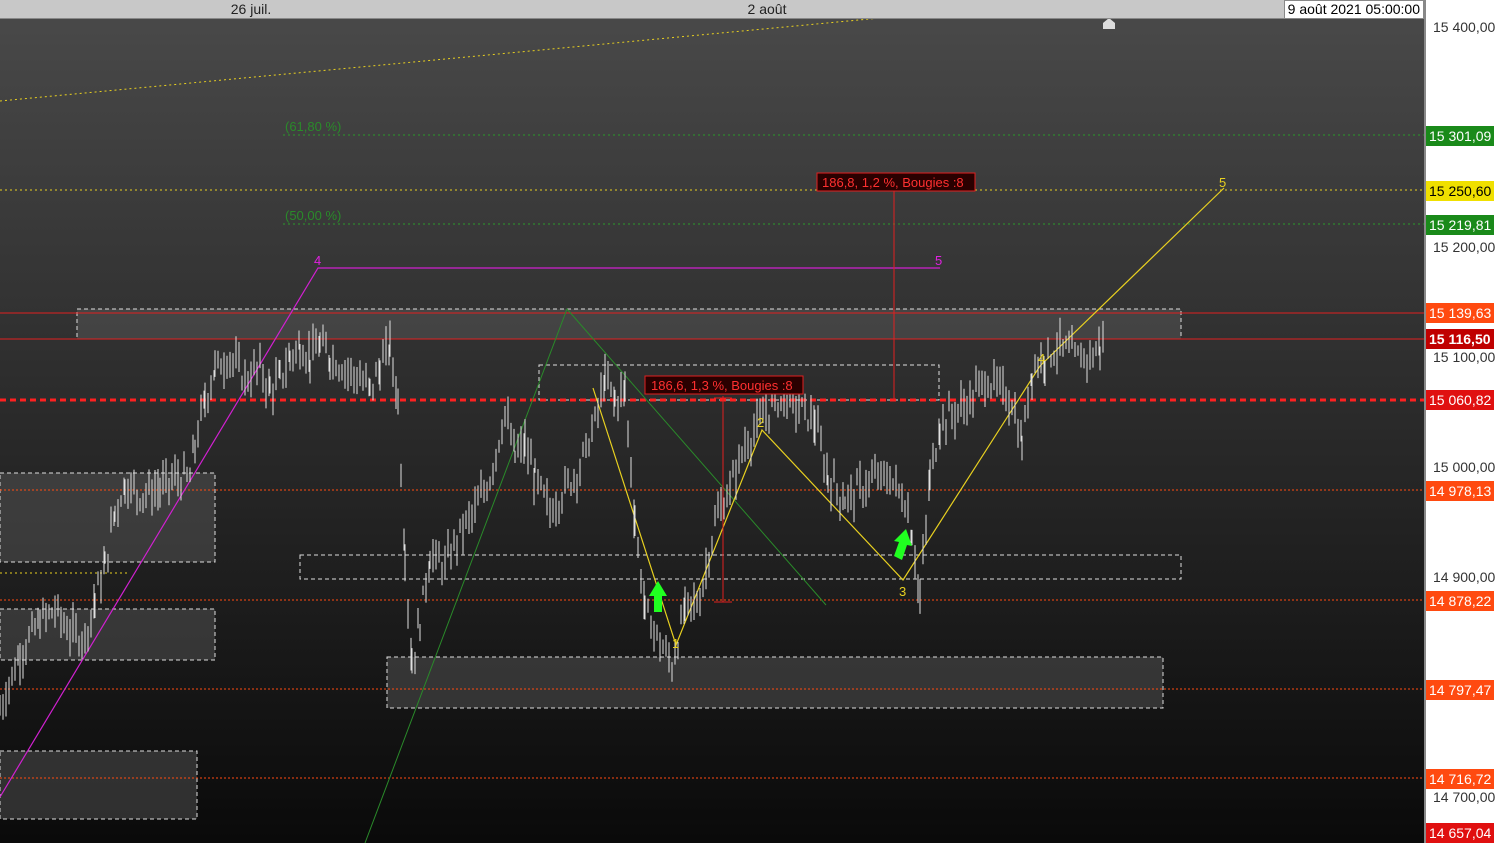 Image resolution: width=1506 pixels, height=843 pixels. Describe the element at coordinates (760, 422) in the screenshot. I see `yellow-wave-label: 2` at that location.